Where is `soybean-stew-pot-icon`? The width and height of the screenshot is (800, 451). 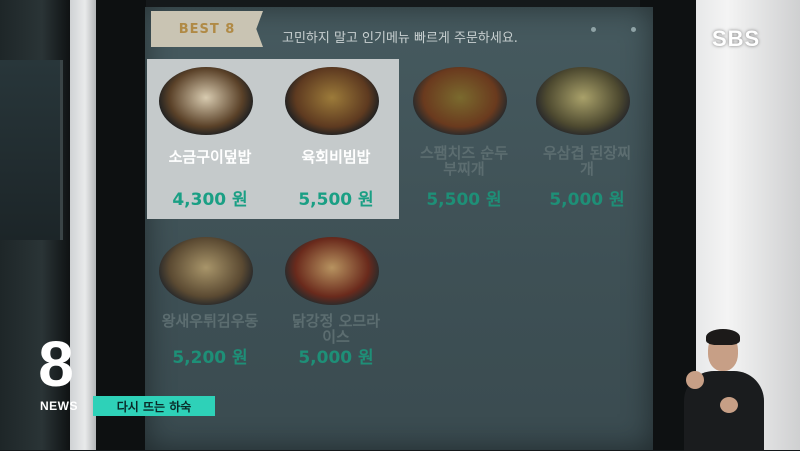
soybean-stew-pot-icon is located at coordinates (583, 101).